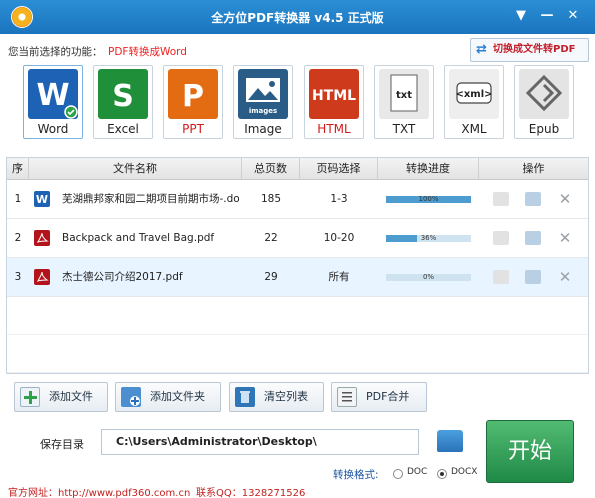 This screenshot has height=498, width=595. What do you see at coordinates (398, 474) in the screenshot?
I see `doc-radio` at bounding box center [398, 474].